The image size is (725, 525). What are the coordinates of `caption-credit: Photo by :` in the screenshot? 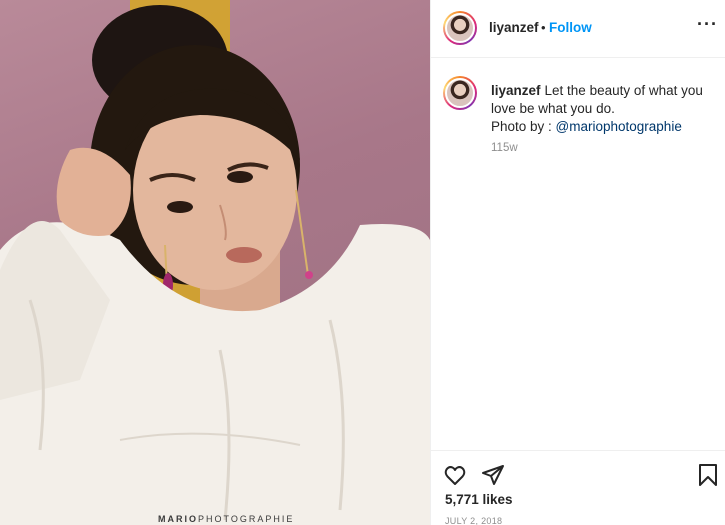 It's located at (523, 126).